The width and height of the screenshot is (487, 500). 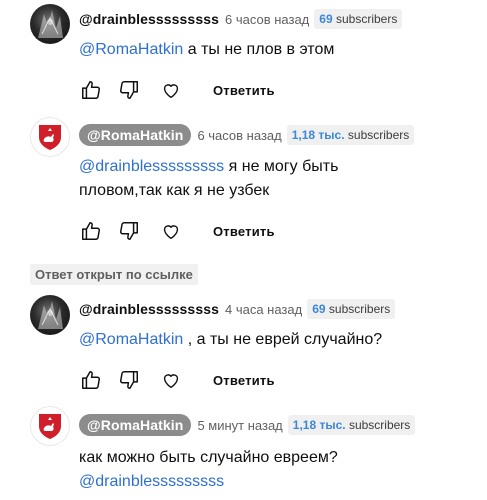 I want to click on comment-text: @RomaHatkin а ты не плов в этом, so click(x=274, y=50).